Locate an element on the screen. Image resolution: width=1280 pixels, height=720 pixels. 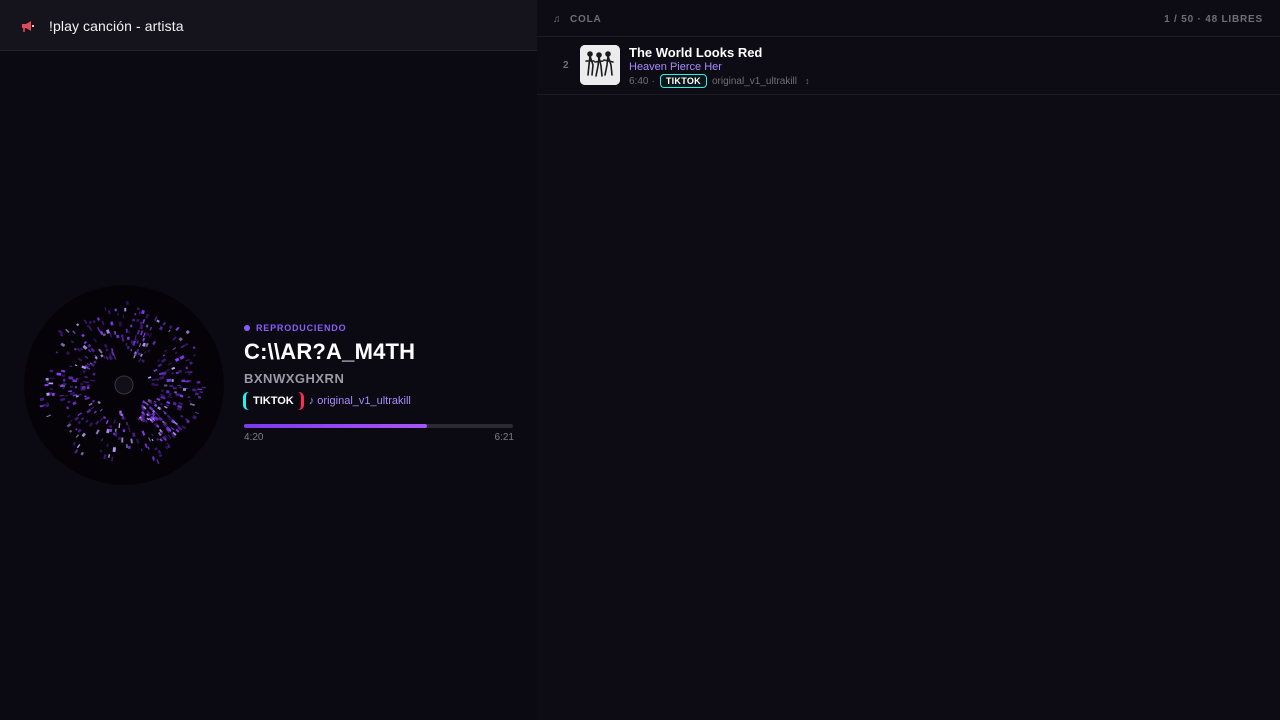
progress-bar is located at coordinates (378, 426).